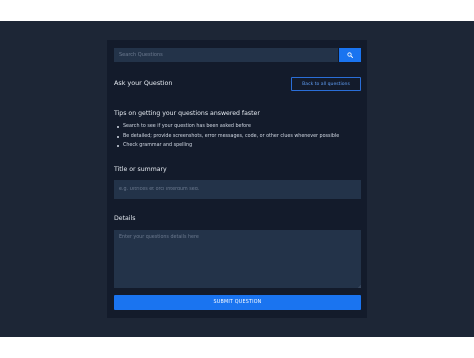  Describe the element at coordinates (237, 302) in the screenshot. I see `submit-question-button: SUBMIT QUESTION` at that location.